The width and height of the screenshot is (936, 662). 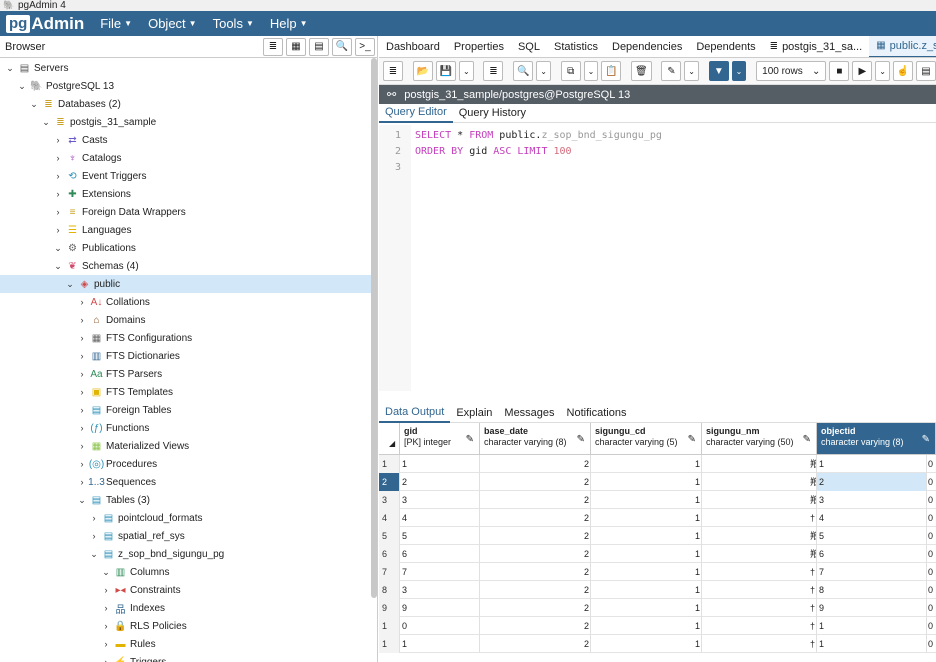 What do you see at coordinates (647, 46) in the screenshot?
I see `tab-5: Dependencies` at bounding box center [647, 46].